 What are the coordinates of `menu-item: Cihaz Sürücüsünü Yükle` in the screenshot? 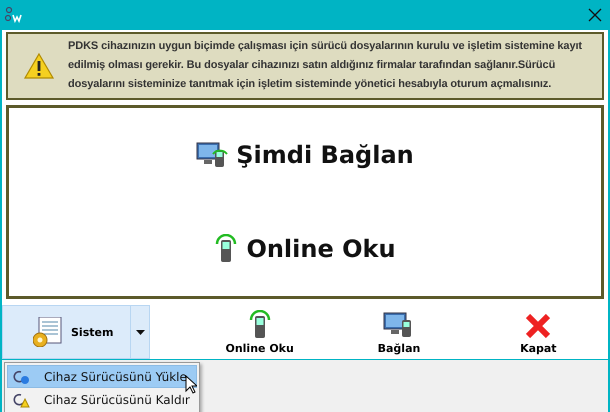 It's located at (102, 376).